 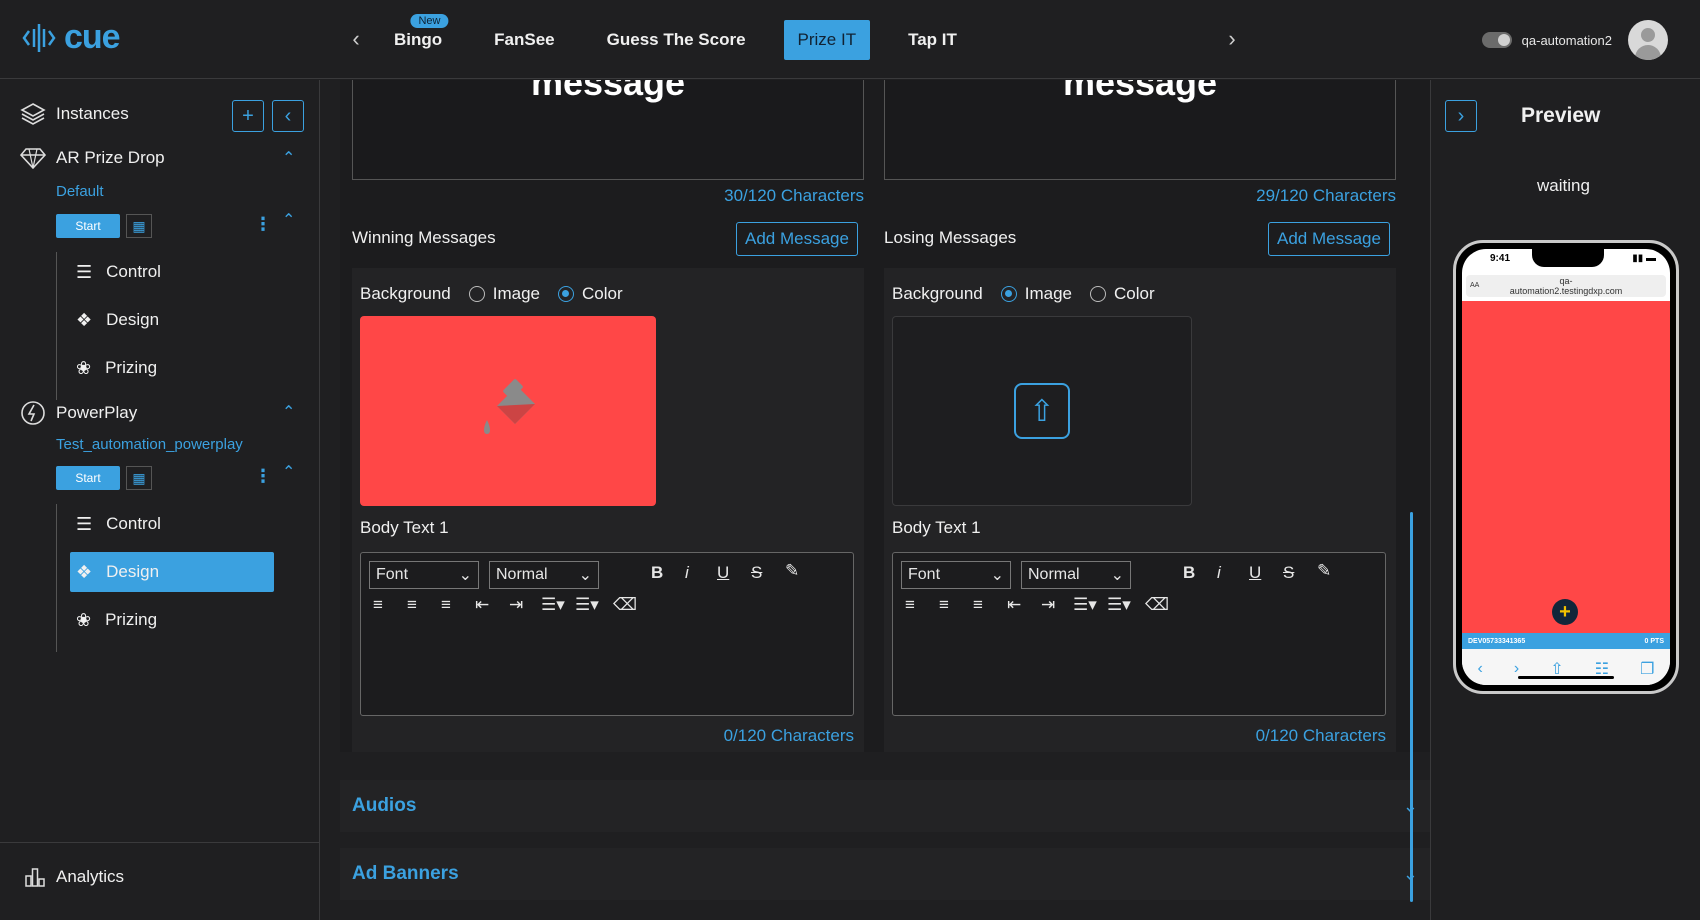 I want to click on layers-icon, so click(x=33, y=114).